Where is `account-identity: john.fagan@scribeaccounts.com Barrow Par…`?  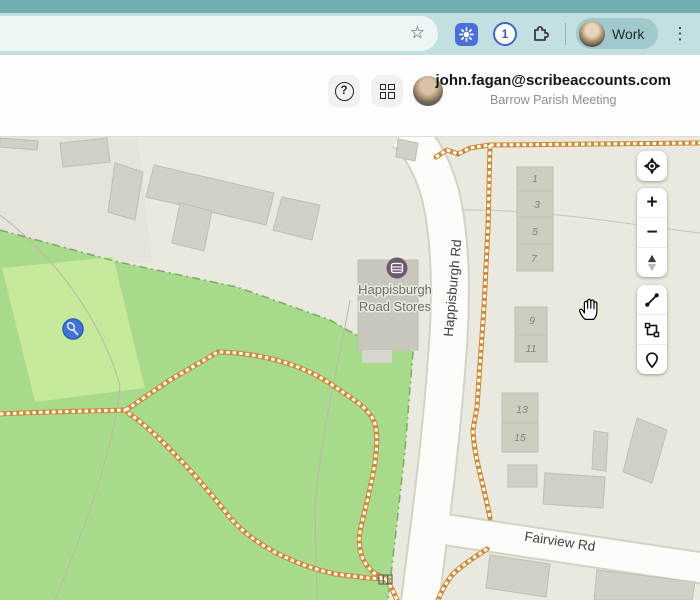 account-identity: john.fagan@scribeaccounts.com Barrow Par… is located at coordinates (553, 89).